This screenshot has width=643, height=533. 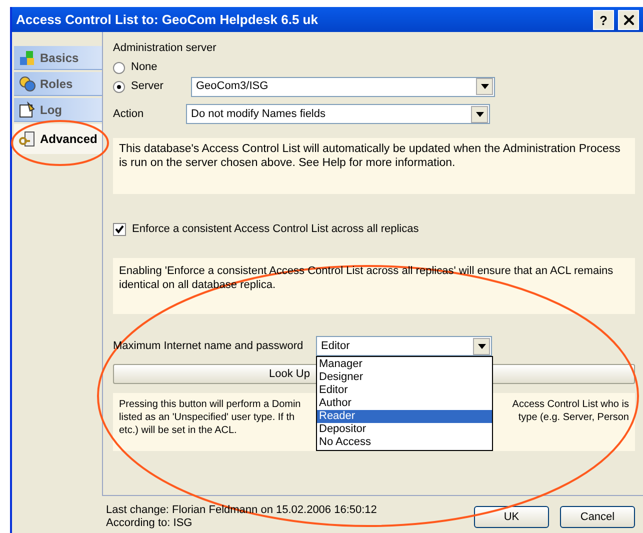 I want to click on checkbox-label: Enforce a consistent Access Control List across all replicas, so click(x=275, y=229).